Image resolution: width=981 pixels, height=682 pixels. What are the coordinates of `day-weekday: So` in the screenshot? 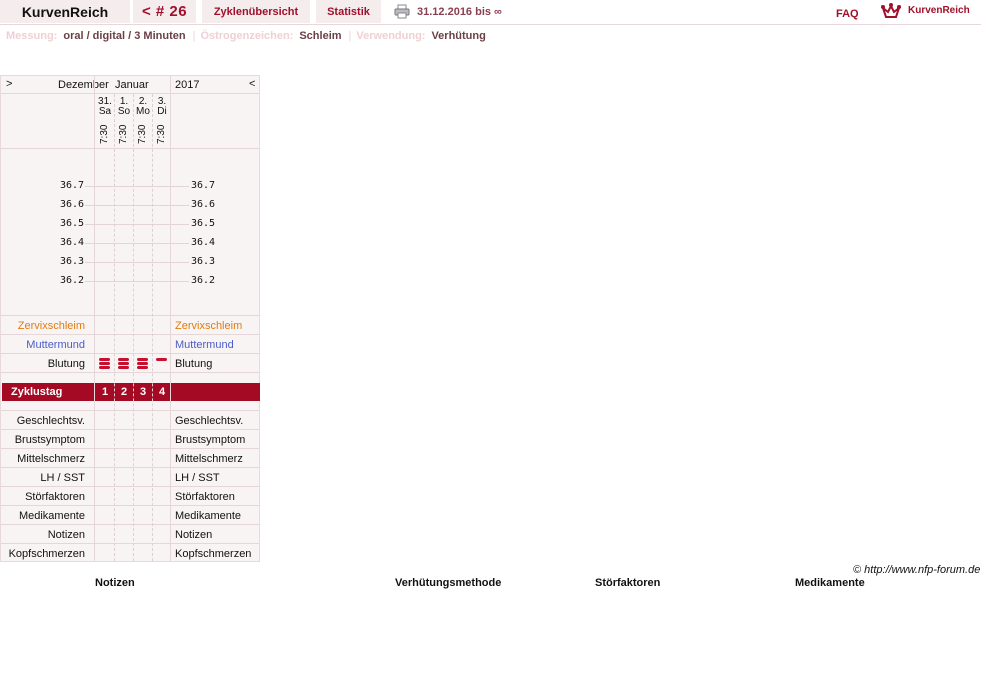 It's located at (124, 111).